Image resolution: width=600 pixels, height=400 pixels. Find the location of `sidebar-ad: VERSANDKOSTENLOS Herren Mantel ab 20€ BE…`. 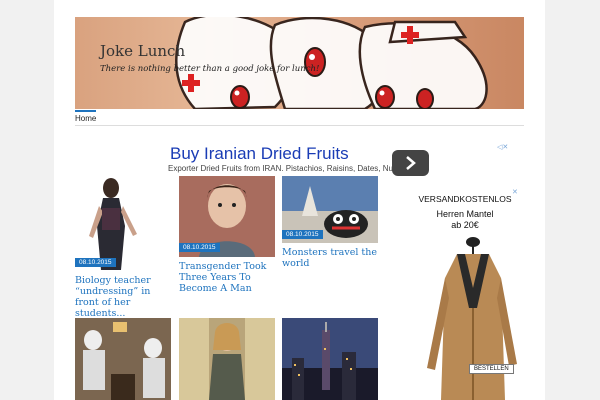

sidebar-ad: VERSANDKOSTENLOS Herren Mantel ab 20€ BE… is located at coordinates (465, 294).